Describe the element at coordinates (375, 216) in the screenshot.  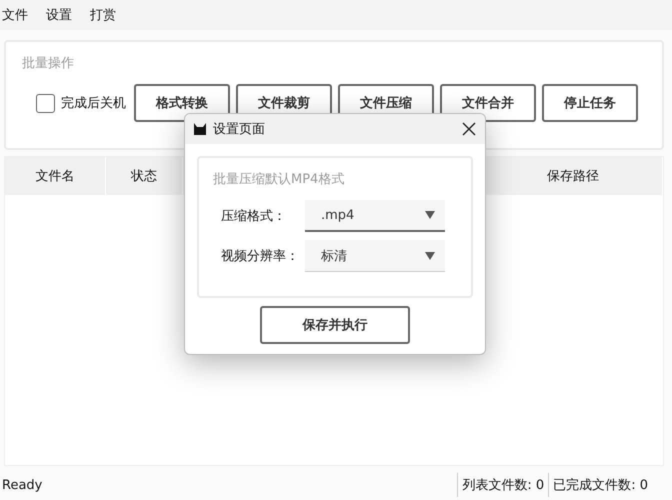
I see `dropdown: .mp4` at that location.